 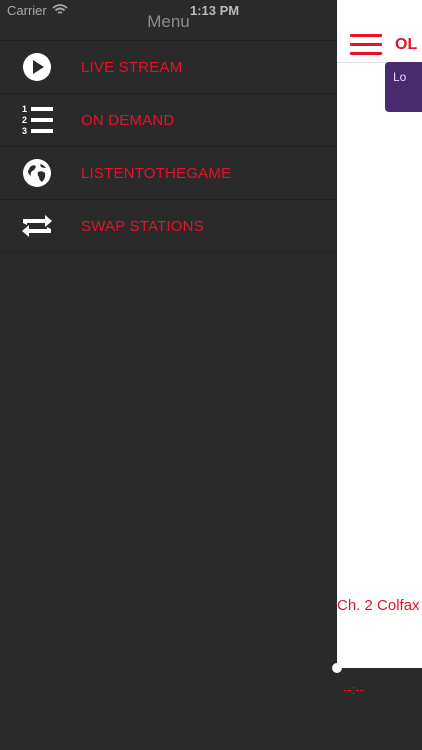 What do you see at coordinates (168, 252) in the screenshot?
I see `menu-divider` at bounding box center [168, 252].